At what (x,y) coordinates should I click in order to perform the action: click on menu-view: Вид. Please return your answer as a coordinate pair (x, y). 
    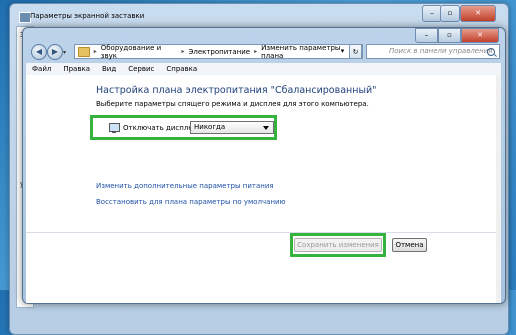
    Looking at the image, I should click on (109, 69).